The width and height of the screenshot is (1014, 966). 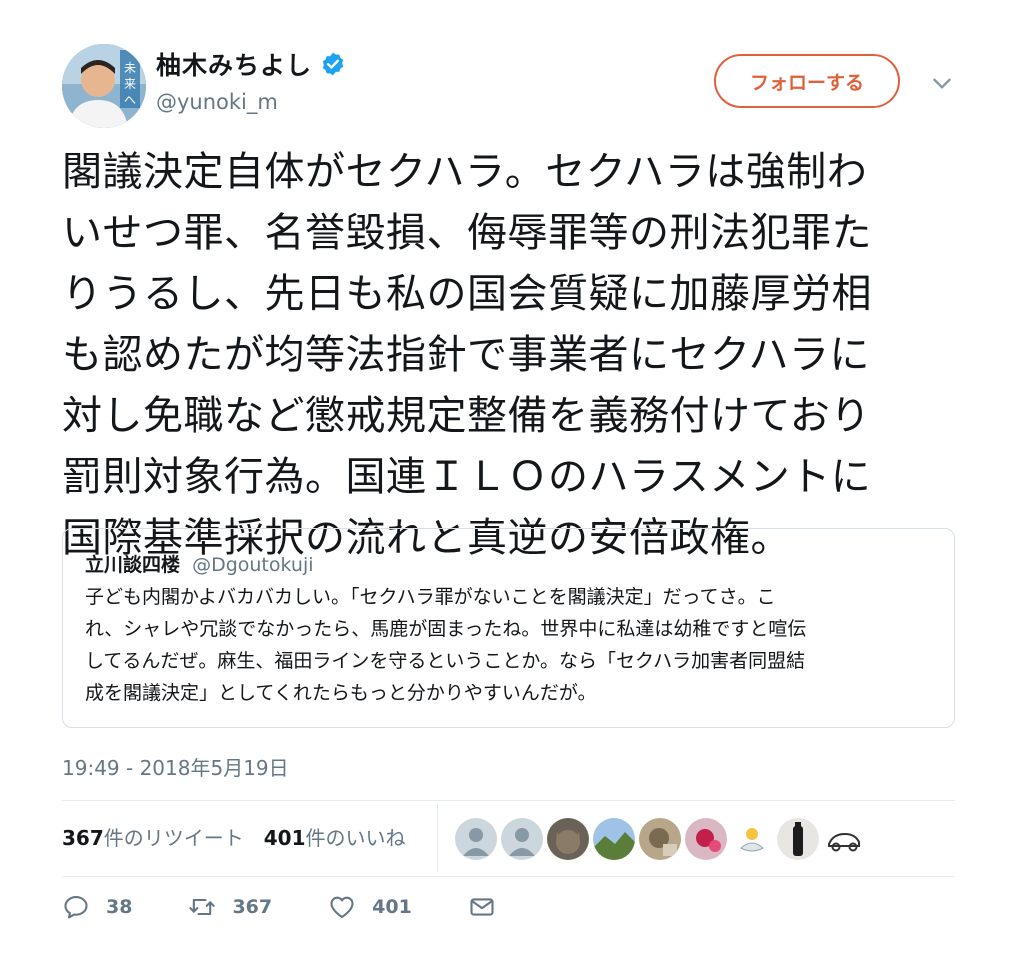 I want to click on retweets-stat-count: 367, so click(x=83, y=838).